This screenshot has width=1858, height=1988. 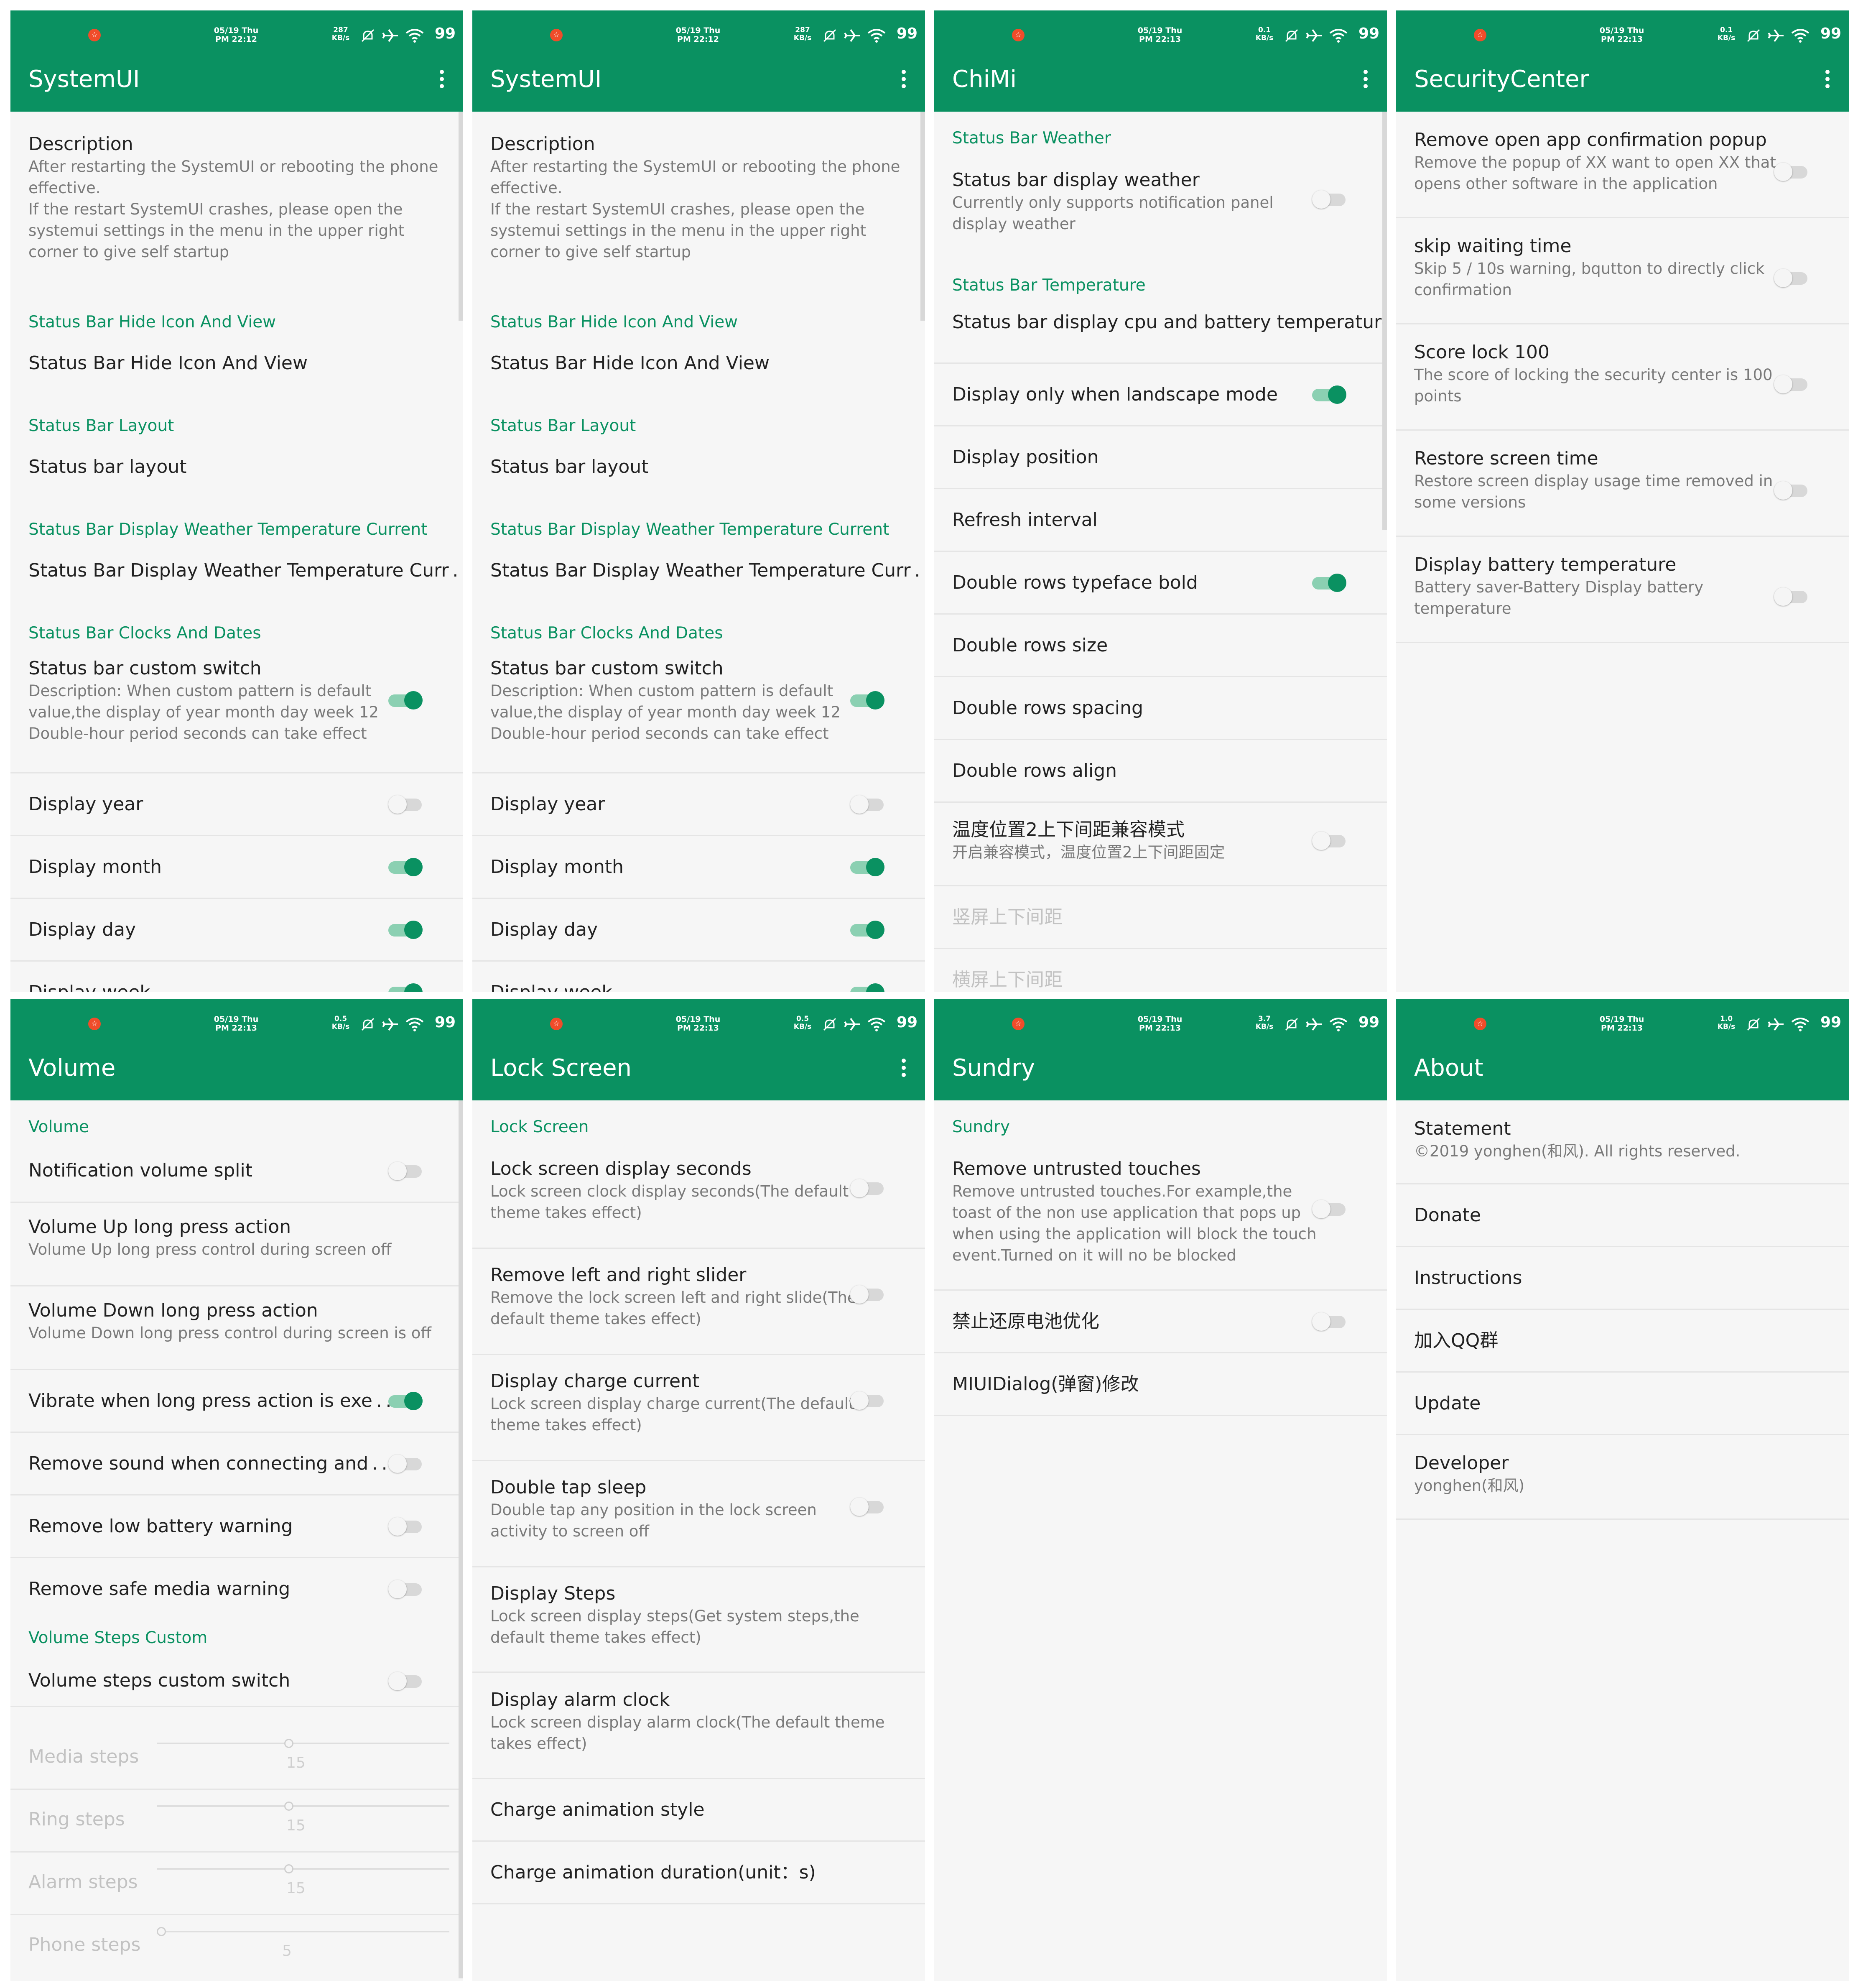 What do you see at coordinates (1160, 1384) in the screenshot?
I see `settings-item: MIUIDialog(弹窗)修改` at bounding box center [1160, 1384].